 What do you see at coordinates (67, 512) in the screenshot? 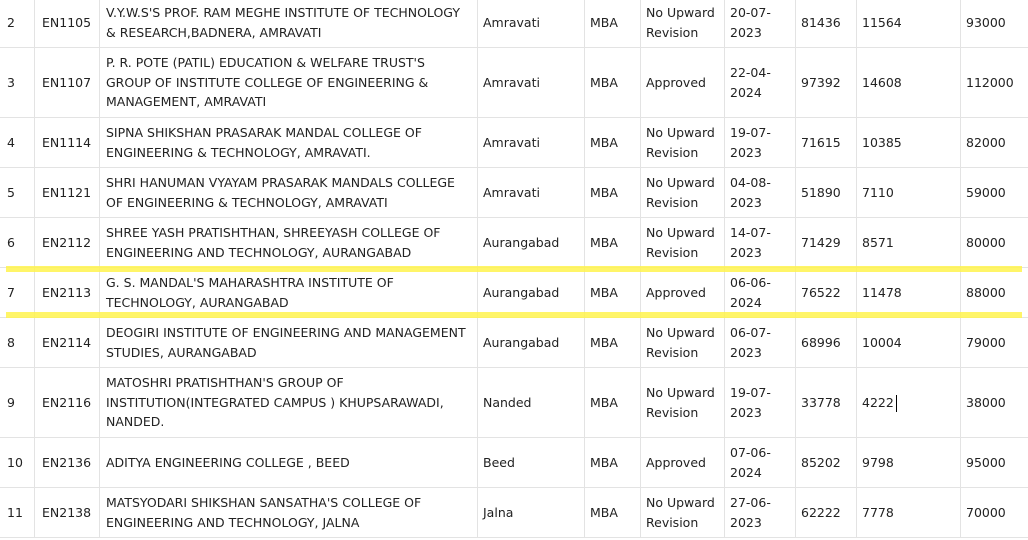
I see `institute-code-cell: EN2138` at bounding box center [67, 512].